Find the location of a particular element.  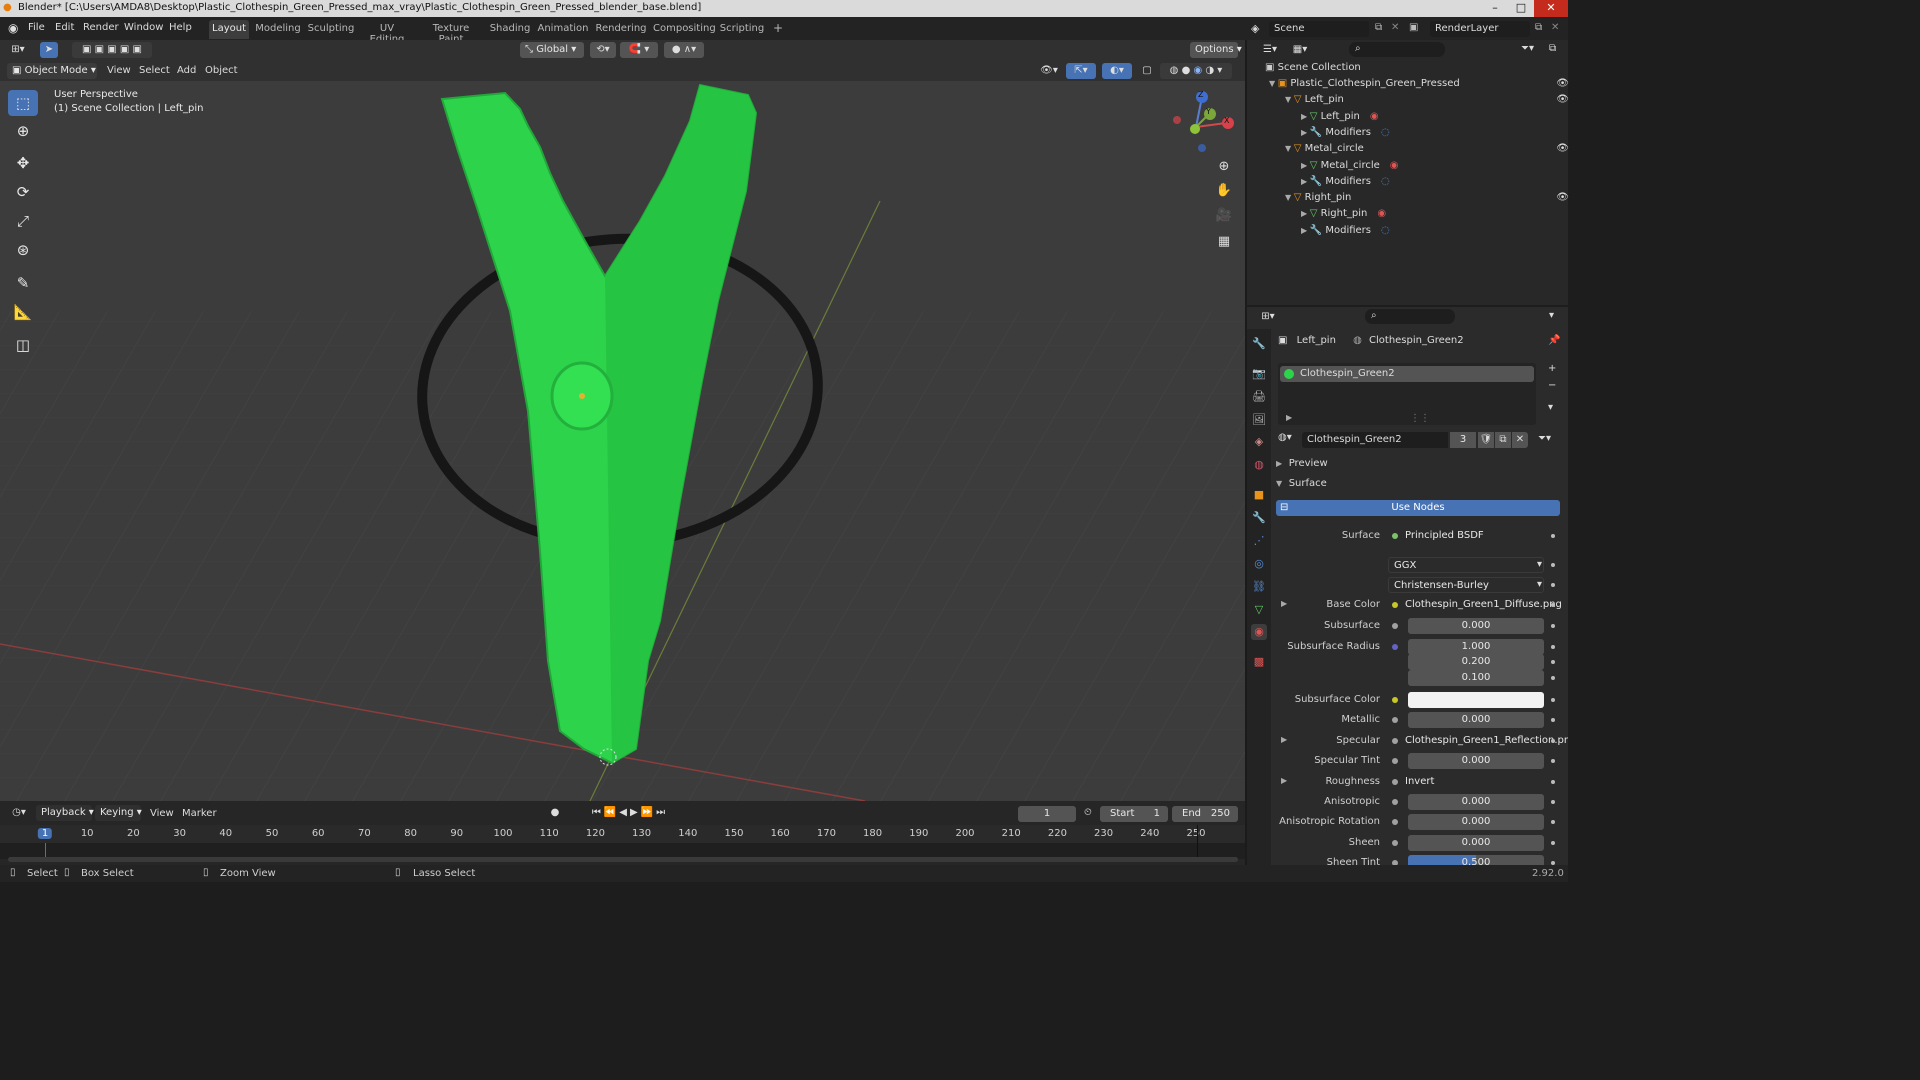

timeline-editor-type-icon: ◷▾ is located at coordinates (19, 813).